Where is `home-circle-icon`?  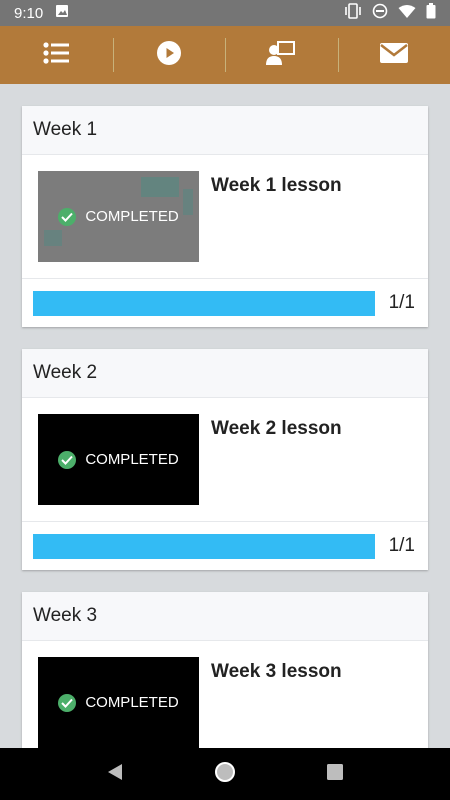
home-circle-icon is located at coordinates (225, 774).